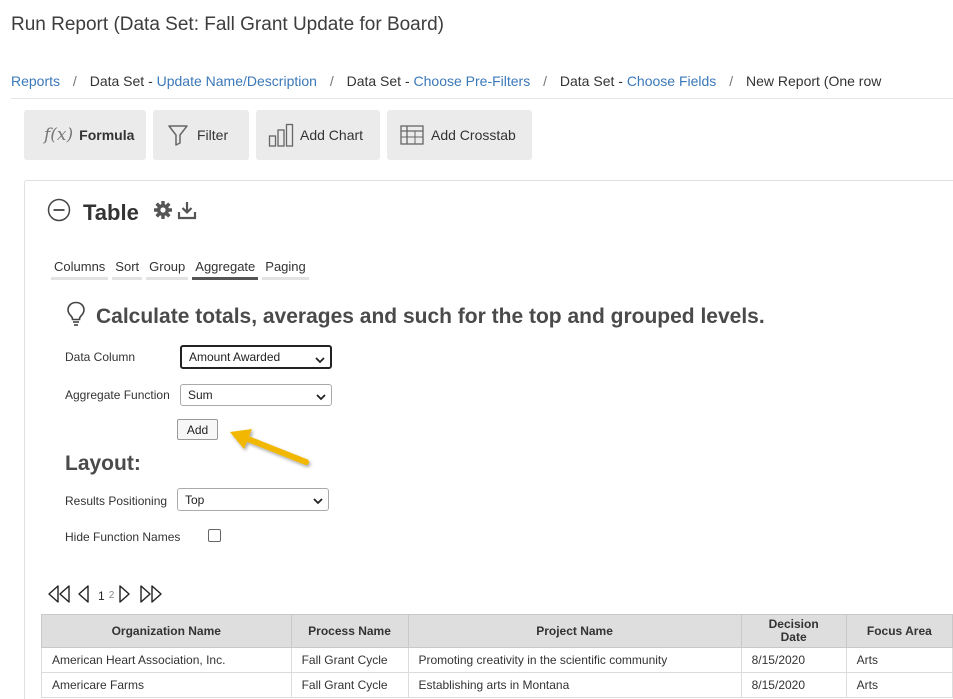  What do you see at coordinates (107, 135) in the screenshot?
I see `formula-label: Formula` at bounding box center [107, 135].